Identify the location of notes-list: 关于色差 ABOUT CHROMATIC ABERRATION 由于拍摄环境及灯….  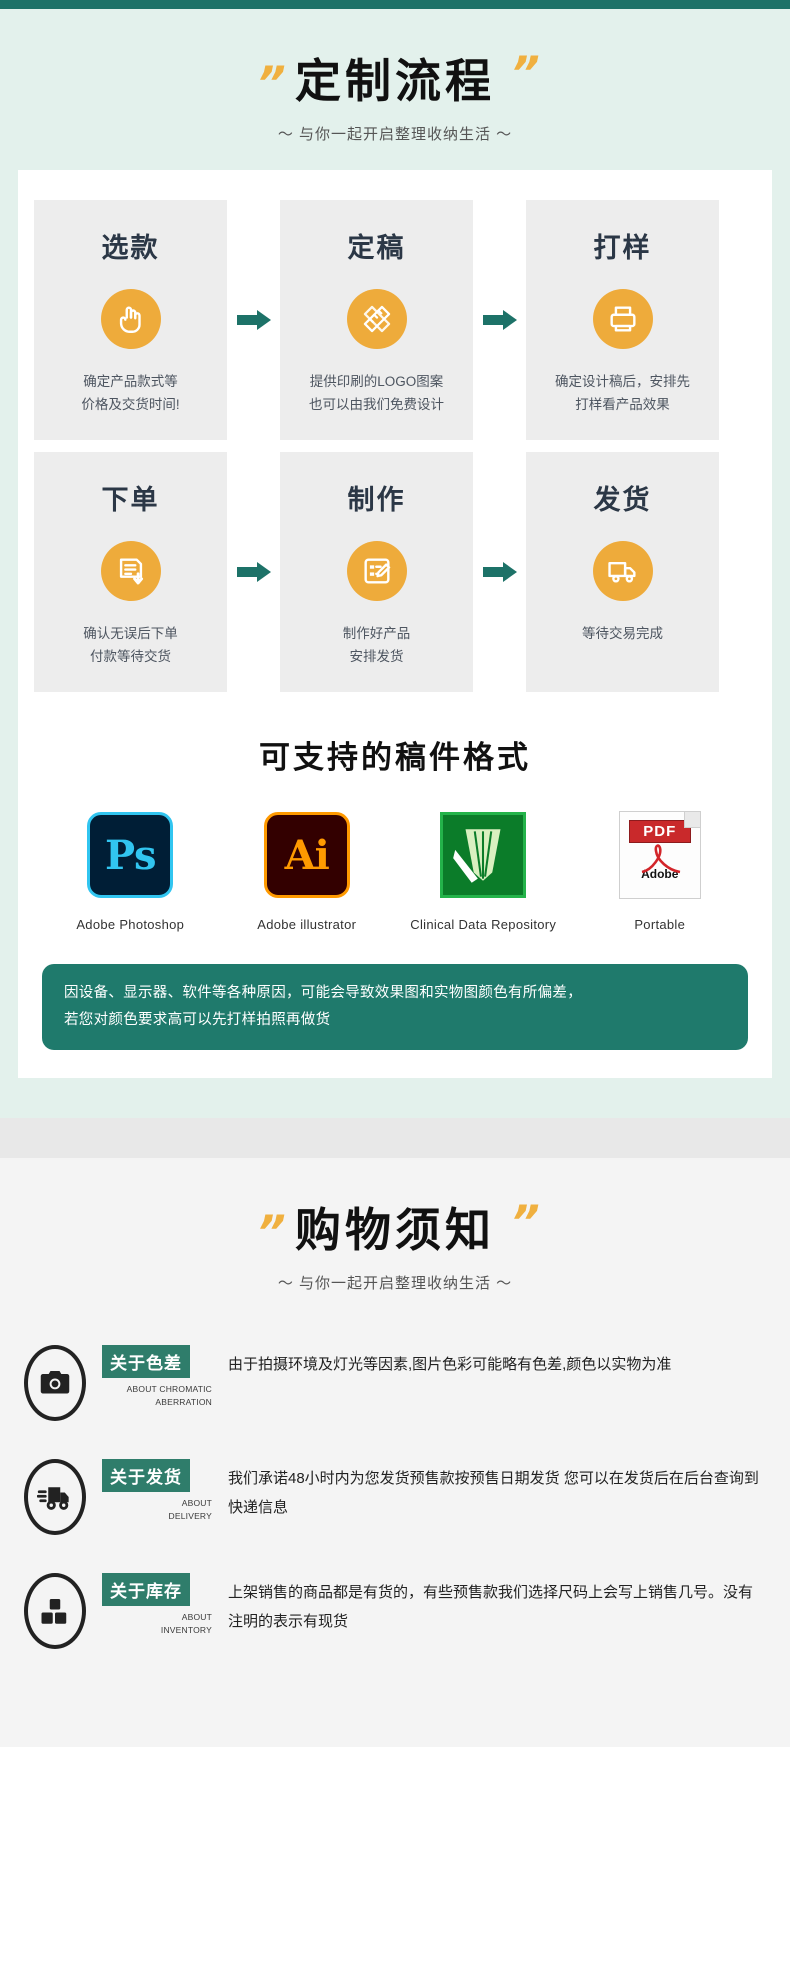
(395, 1497).